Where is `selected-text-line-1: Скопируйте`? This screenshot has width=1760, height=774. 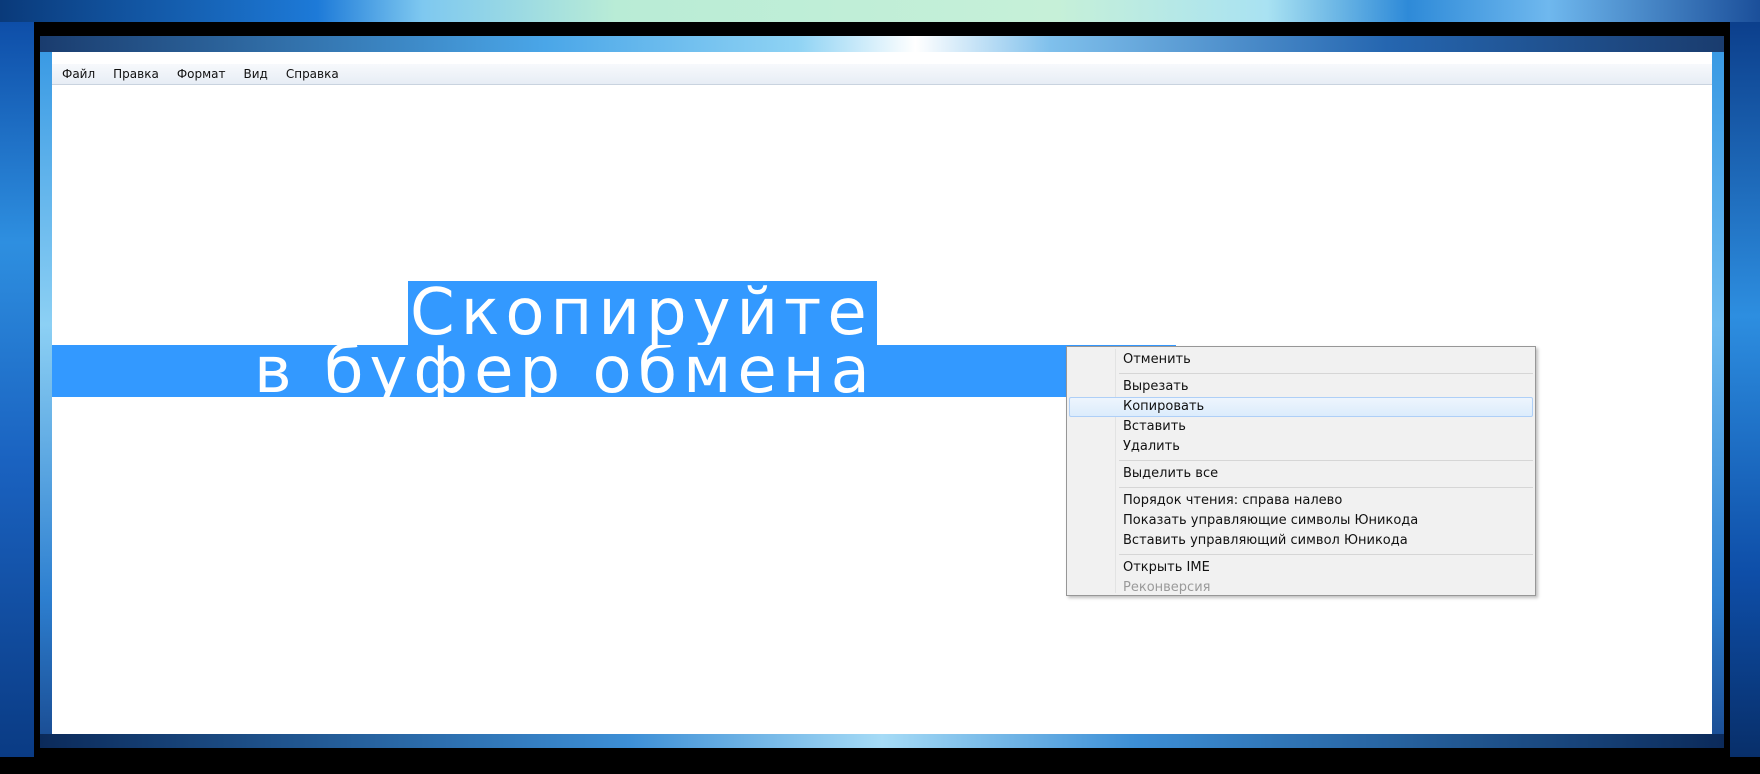
selected-text-line-1: Скопируйте is located at coordinates (642, 313).